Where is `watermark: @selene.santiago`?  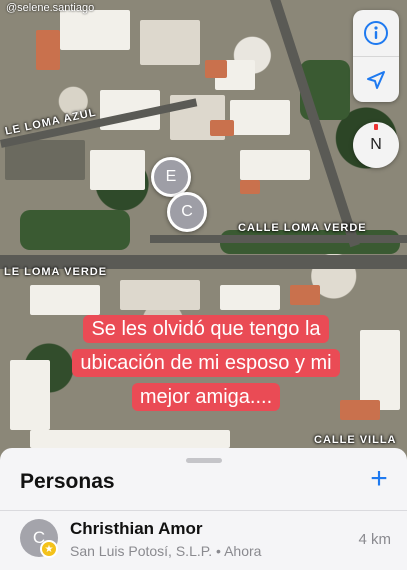 watermark: @selene.santiago is located at coordinates (50, 8).